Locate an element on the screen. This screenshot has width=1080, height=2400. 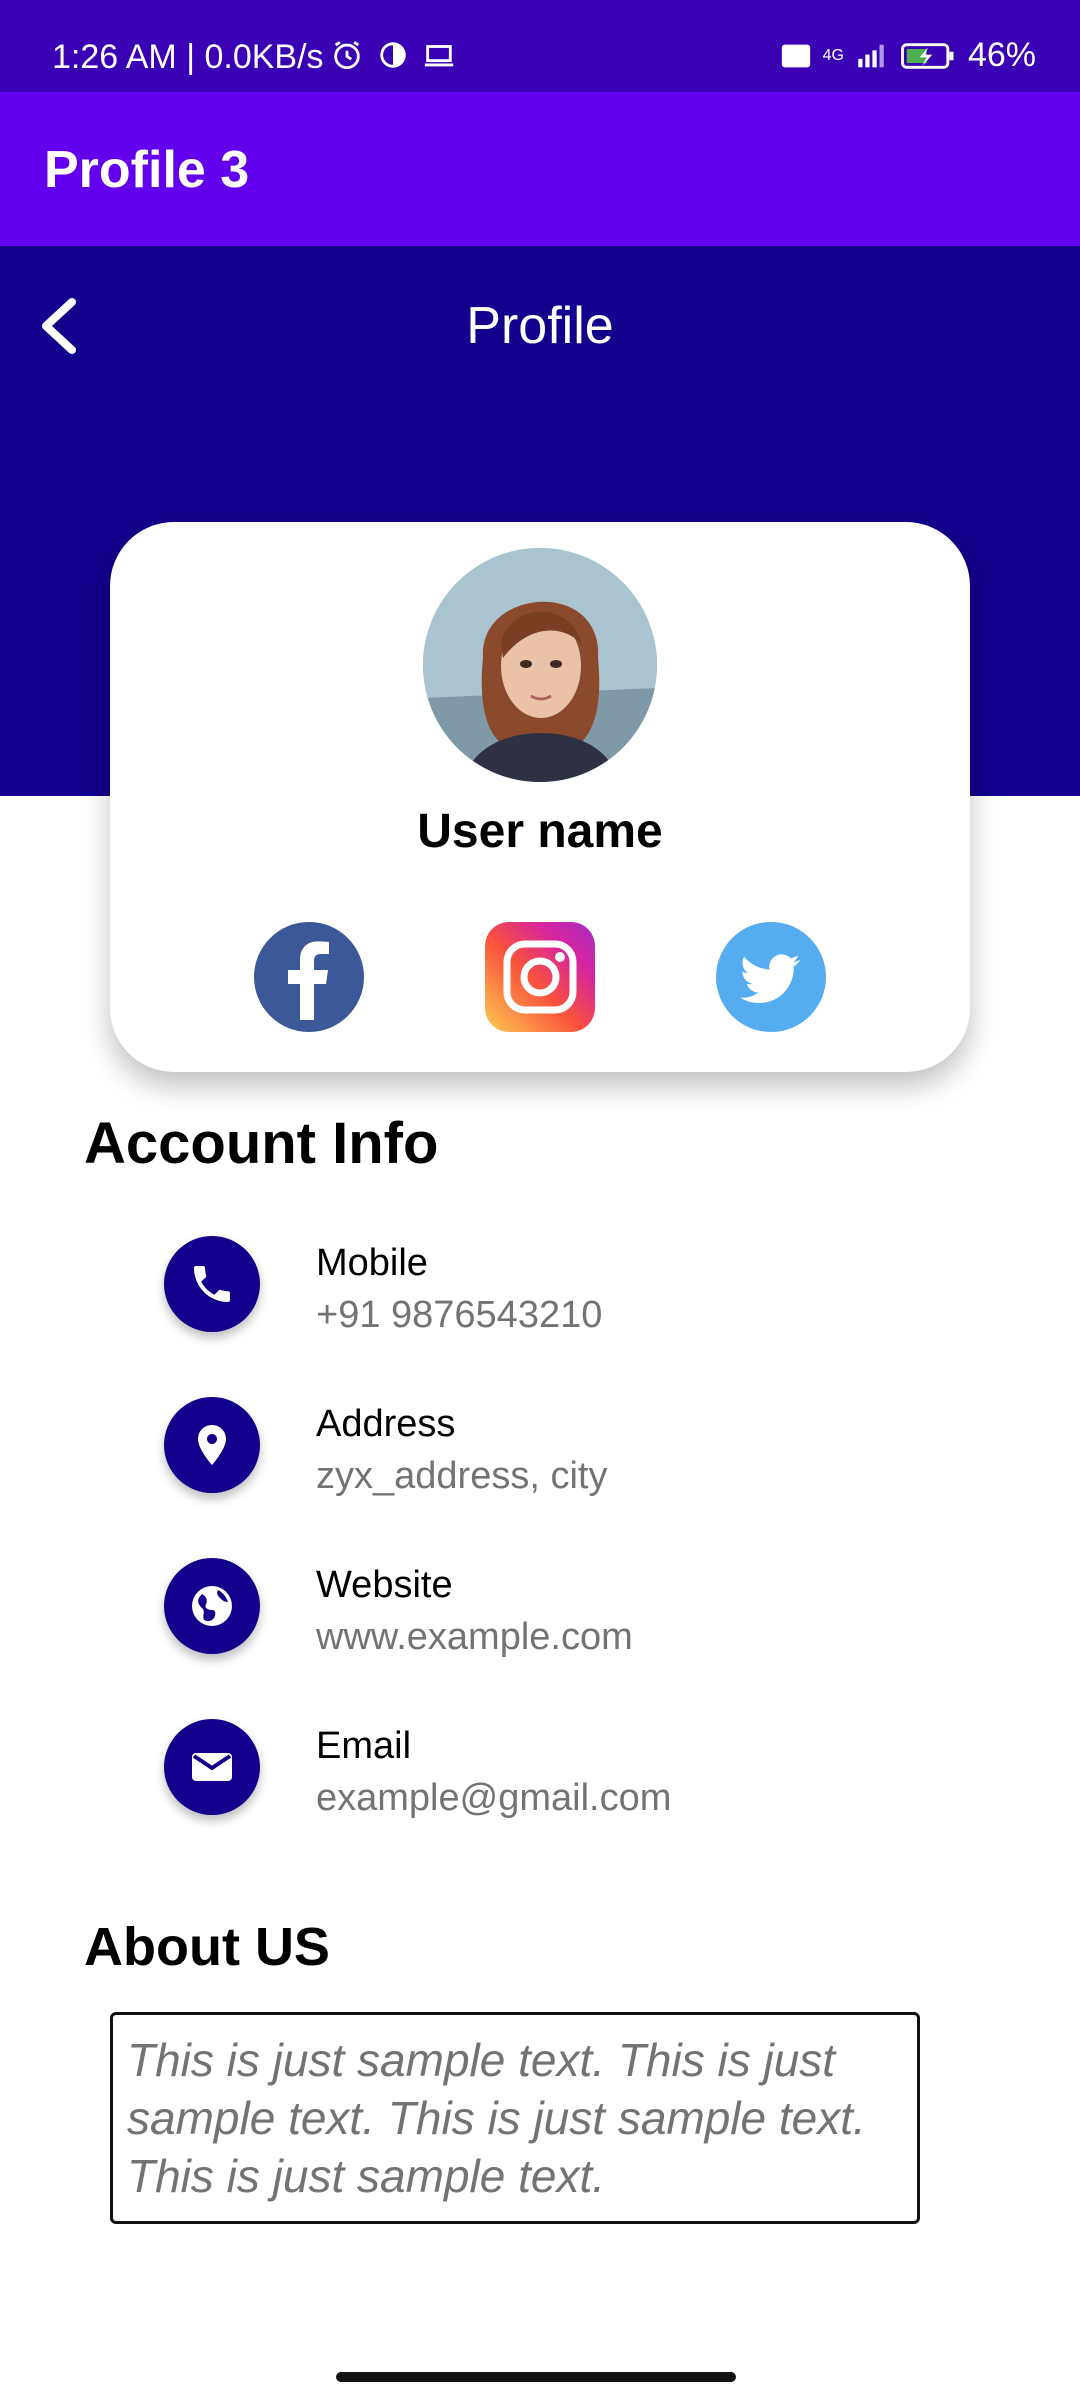
info-label: Email is located at coordinates (364, 1746).